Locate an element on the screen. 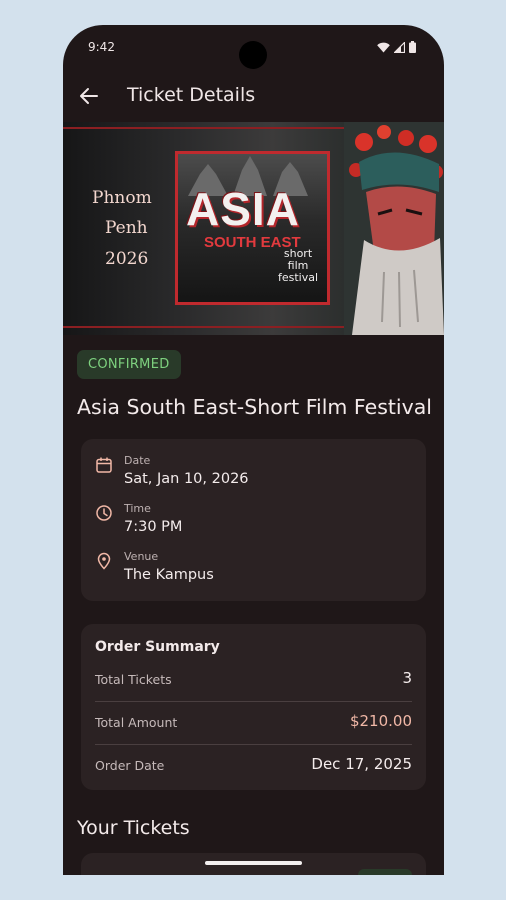  signal-icon is located at coordinates (399, 47).